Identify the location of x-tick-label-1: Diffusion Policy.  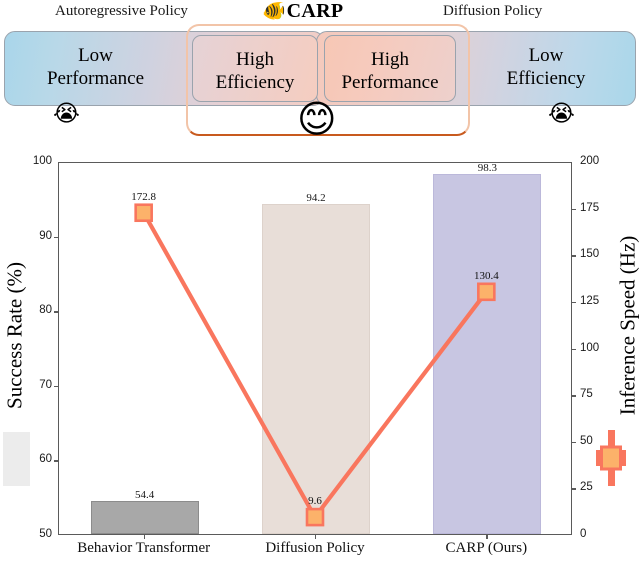
(315, 548).